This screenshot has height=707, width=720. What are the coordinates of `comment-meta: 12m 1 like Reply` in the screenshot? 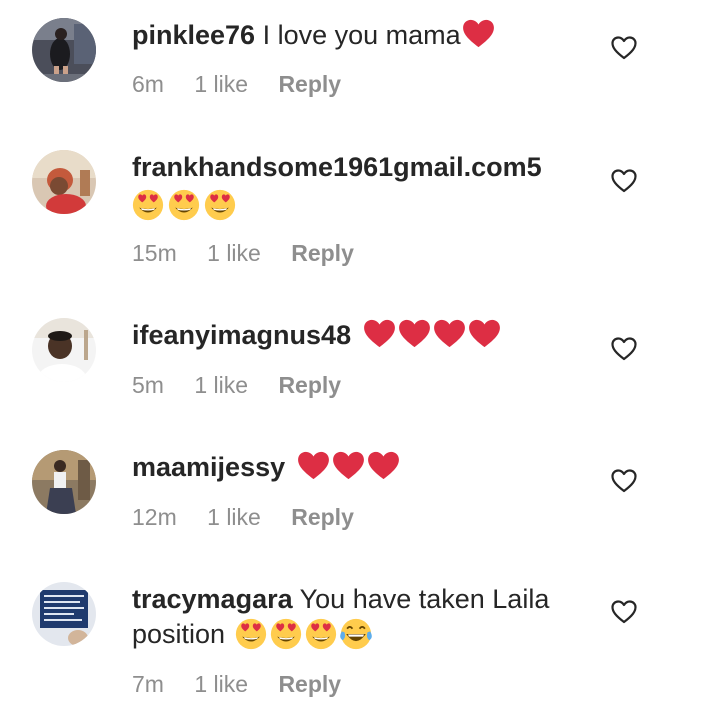 It's located at (243, 517).